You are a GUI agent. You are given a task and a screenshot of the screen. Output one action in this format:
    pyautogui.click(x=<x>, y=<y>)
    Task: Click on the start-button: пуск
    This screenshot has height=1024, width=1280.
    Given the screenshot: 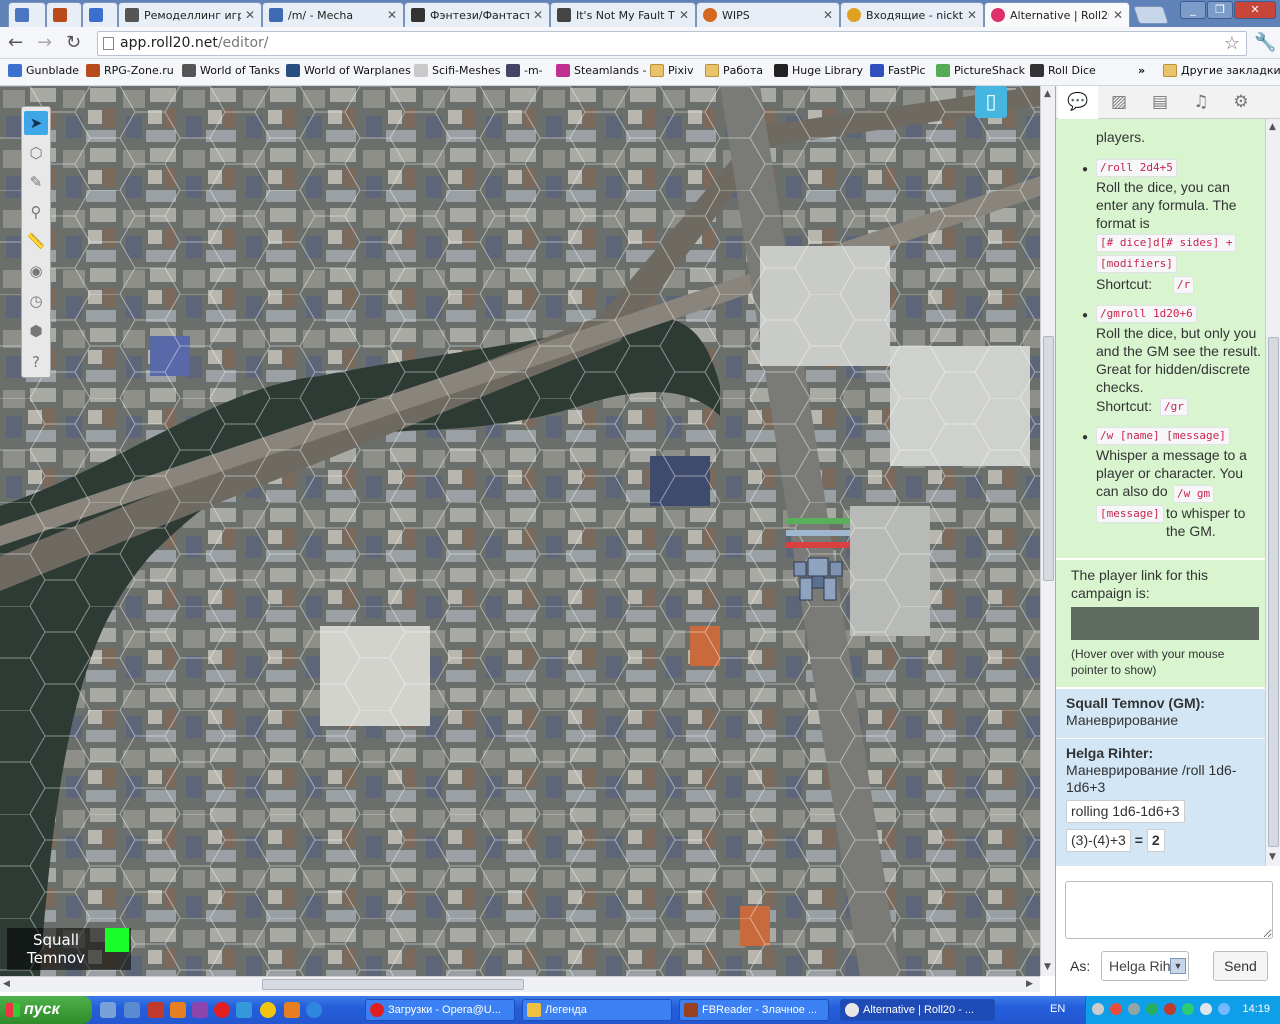 What is the action you would take?
    pyautogui.click(x=46, y=1010)
    